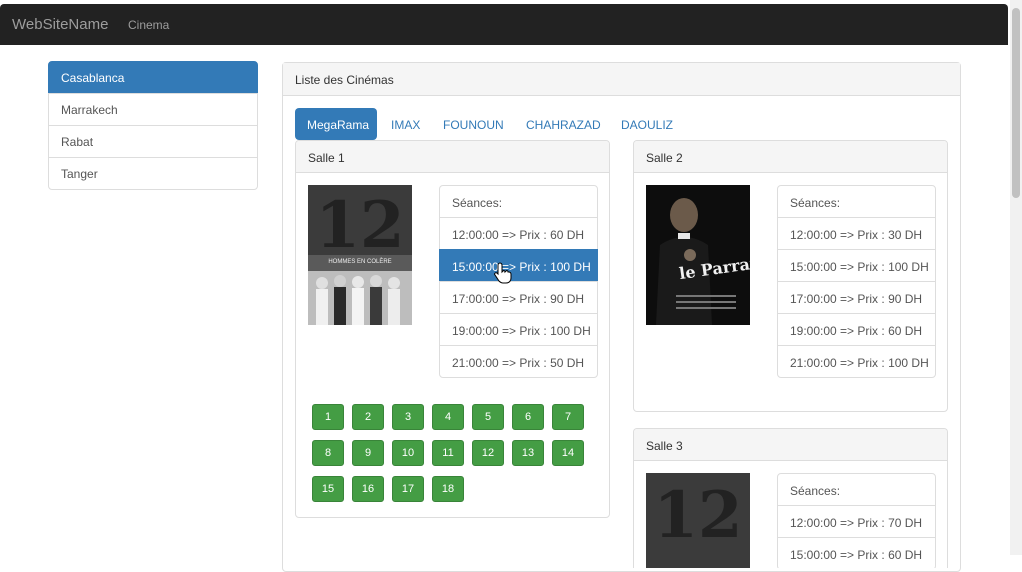  Describe the element at coordinates (856, 552) in the screenshot. I see `seance-item: 15:00:00 => Prix : 60 DH` at that location.